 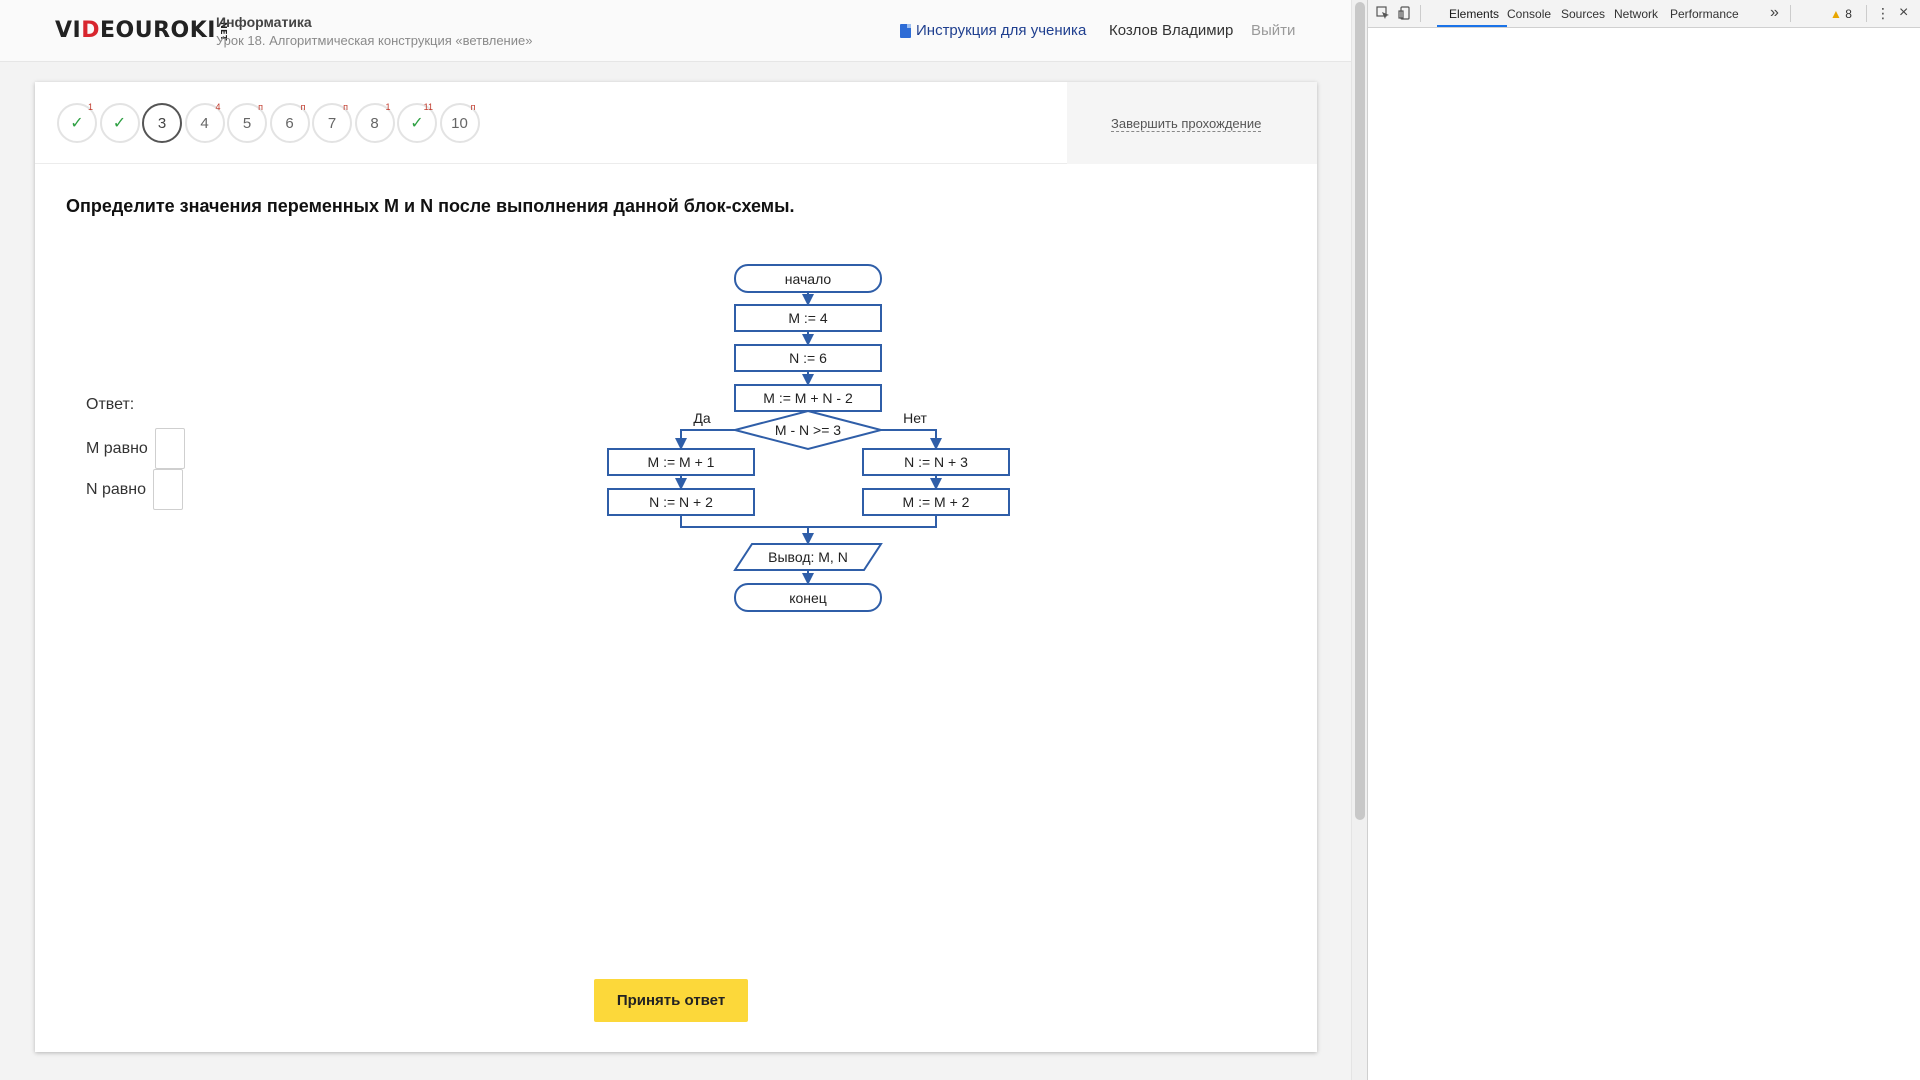 I want to click on flow-step1-text: M := 4, so click(x=808, y=318).